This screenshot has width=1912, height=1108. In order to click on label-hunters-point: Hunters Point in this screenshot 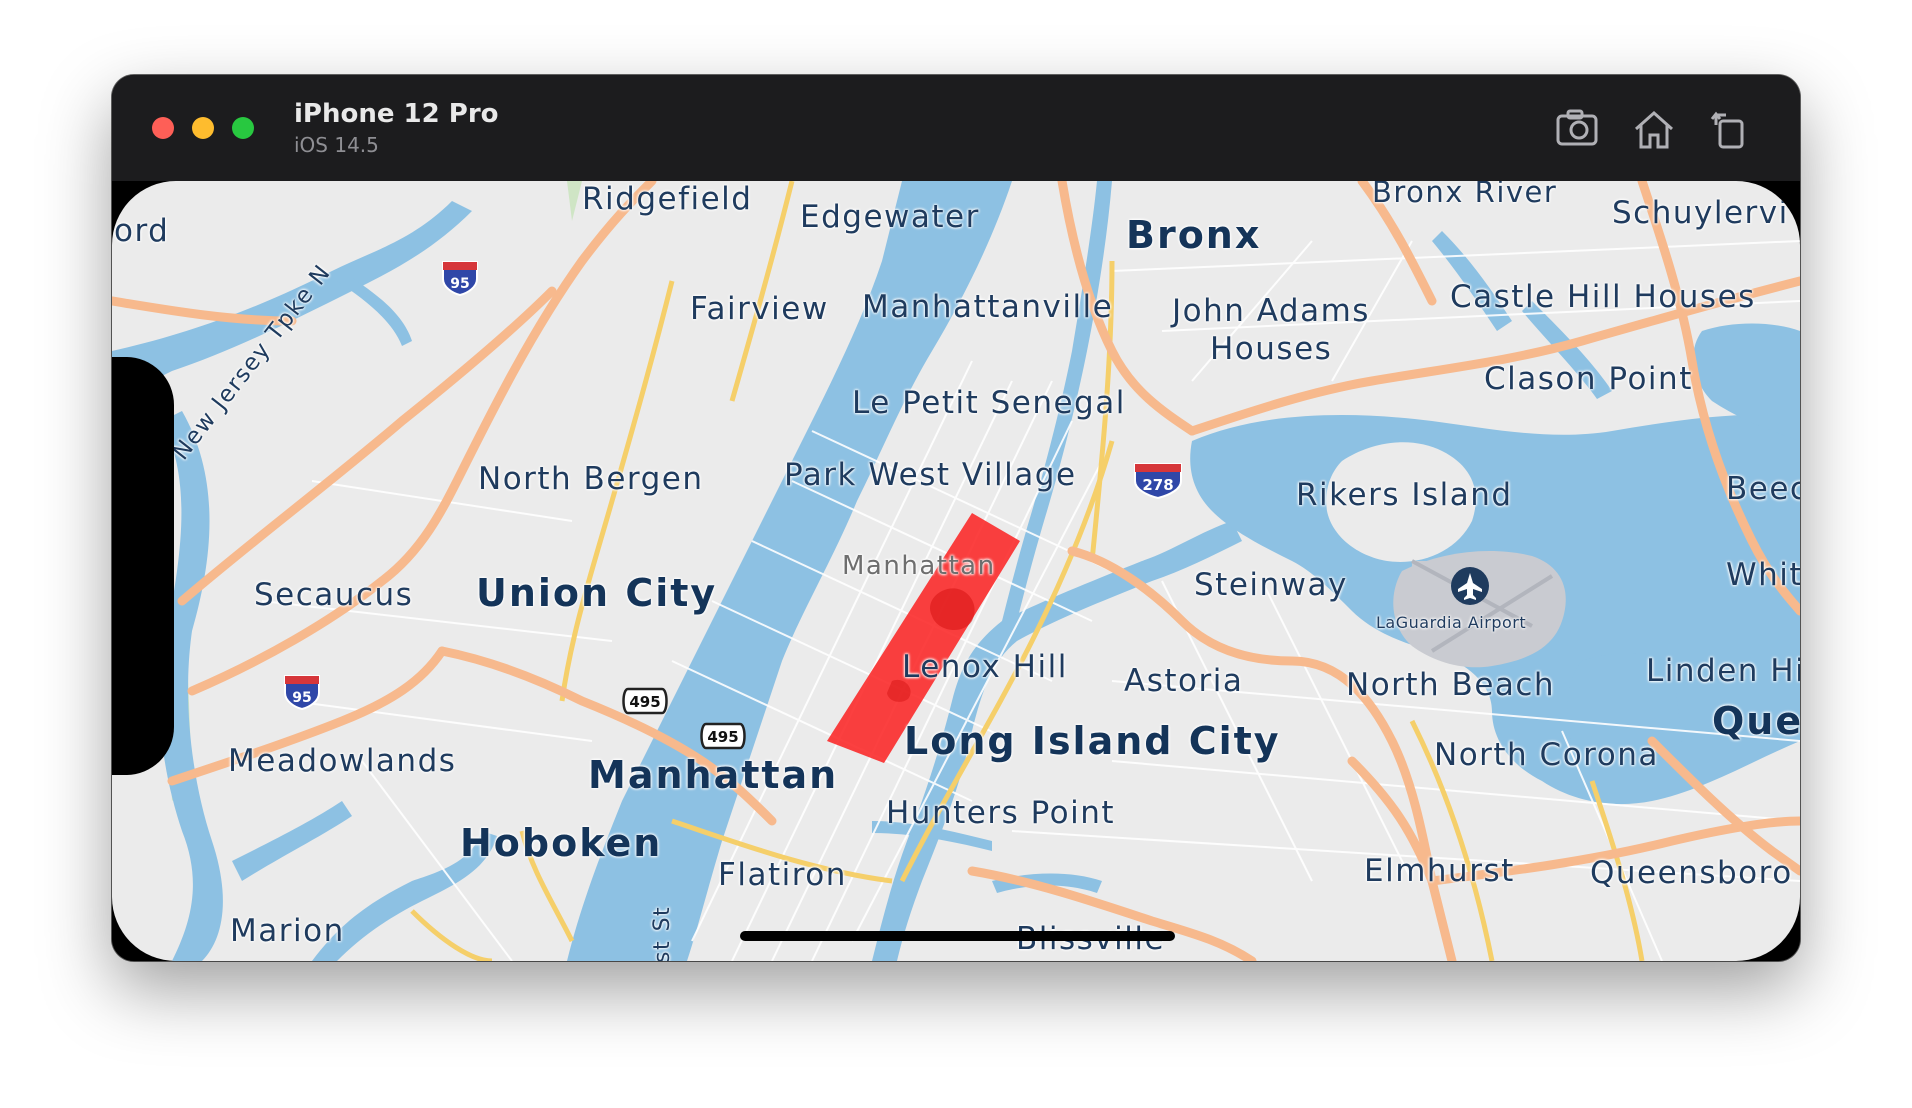, I will do `click(1001, 813)`.